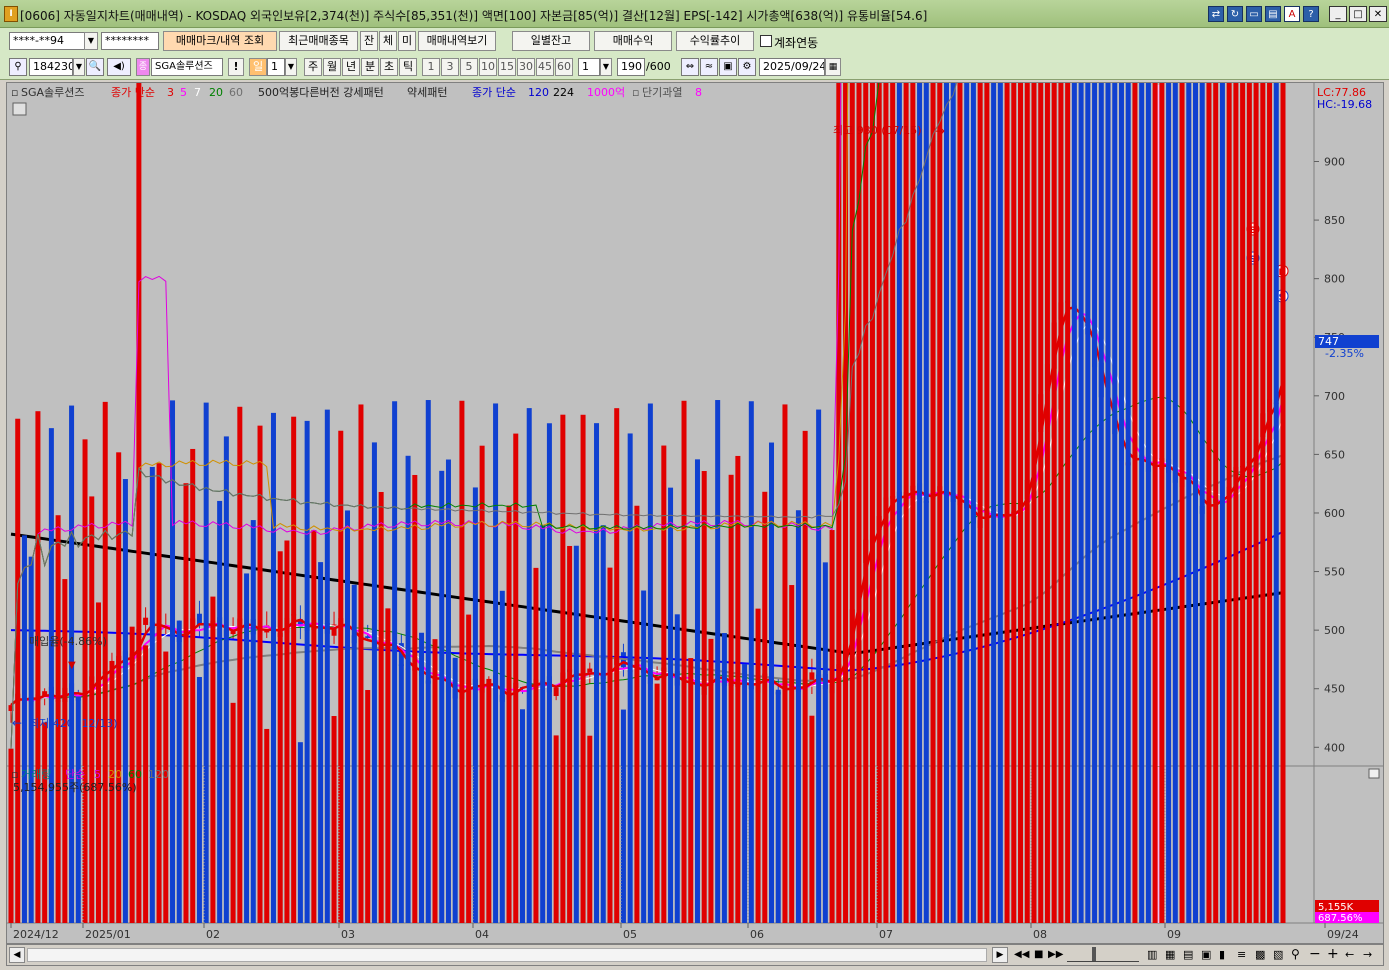  Describe the element at coordinates (1000, 955) in the screenshot. I see `scroll-right-icon: ▶` at that location.